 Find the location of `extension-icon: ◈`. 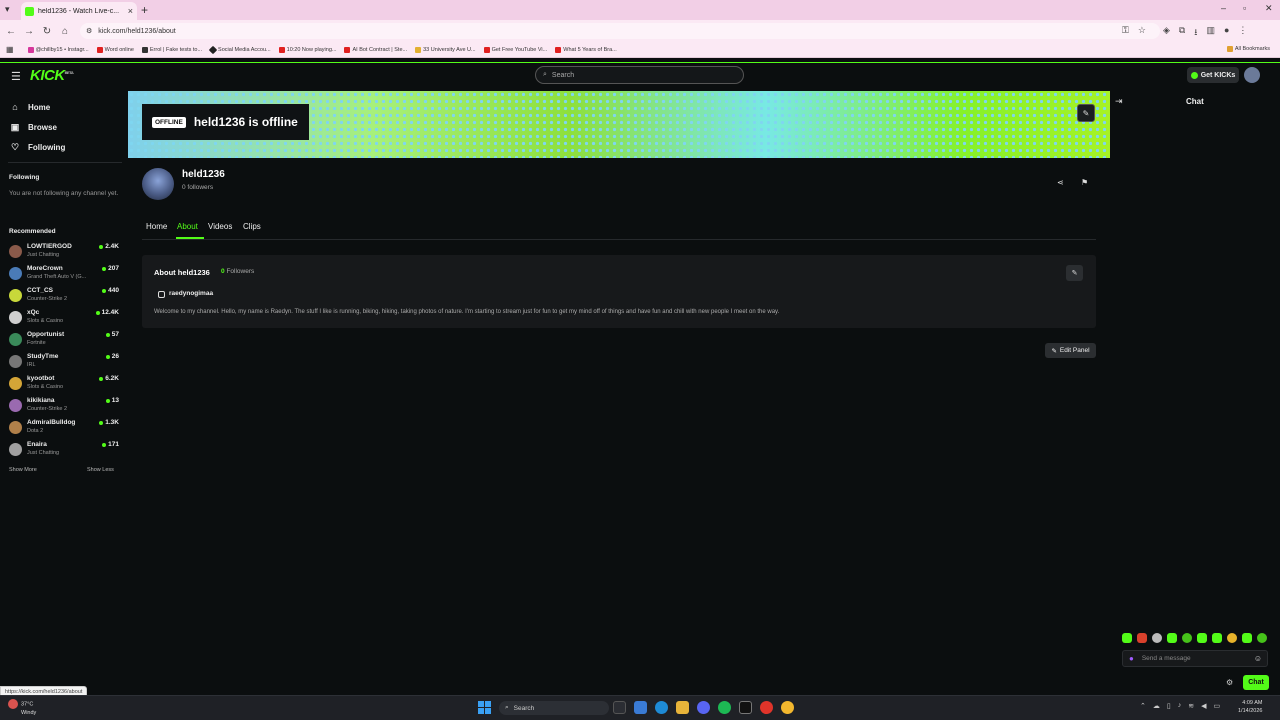

extension-icon: ◈ is located at coordinates (1166, 33).